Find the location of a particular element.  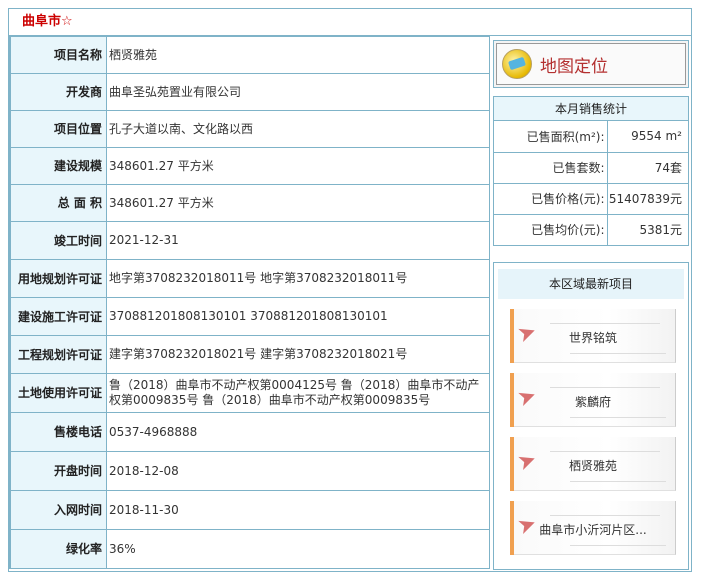

recent-project-item: ➤ 紫麟府 is located at coordinates (593, 400).